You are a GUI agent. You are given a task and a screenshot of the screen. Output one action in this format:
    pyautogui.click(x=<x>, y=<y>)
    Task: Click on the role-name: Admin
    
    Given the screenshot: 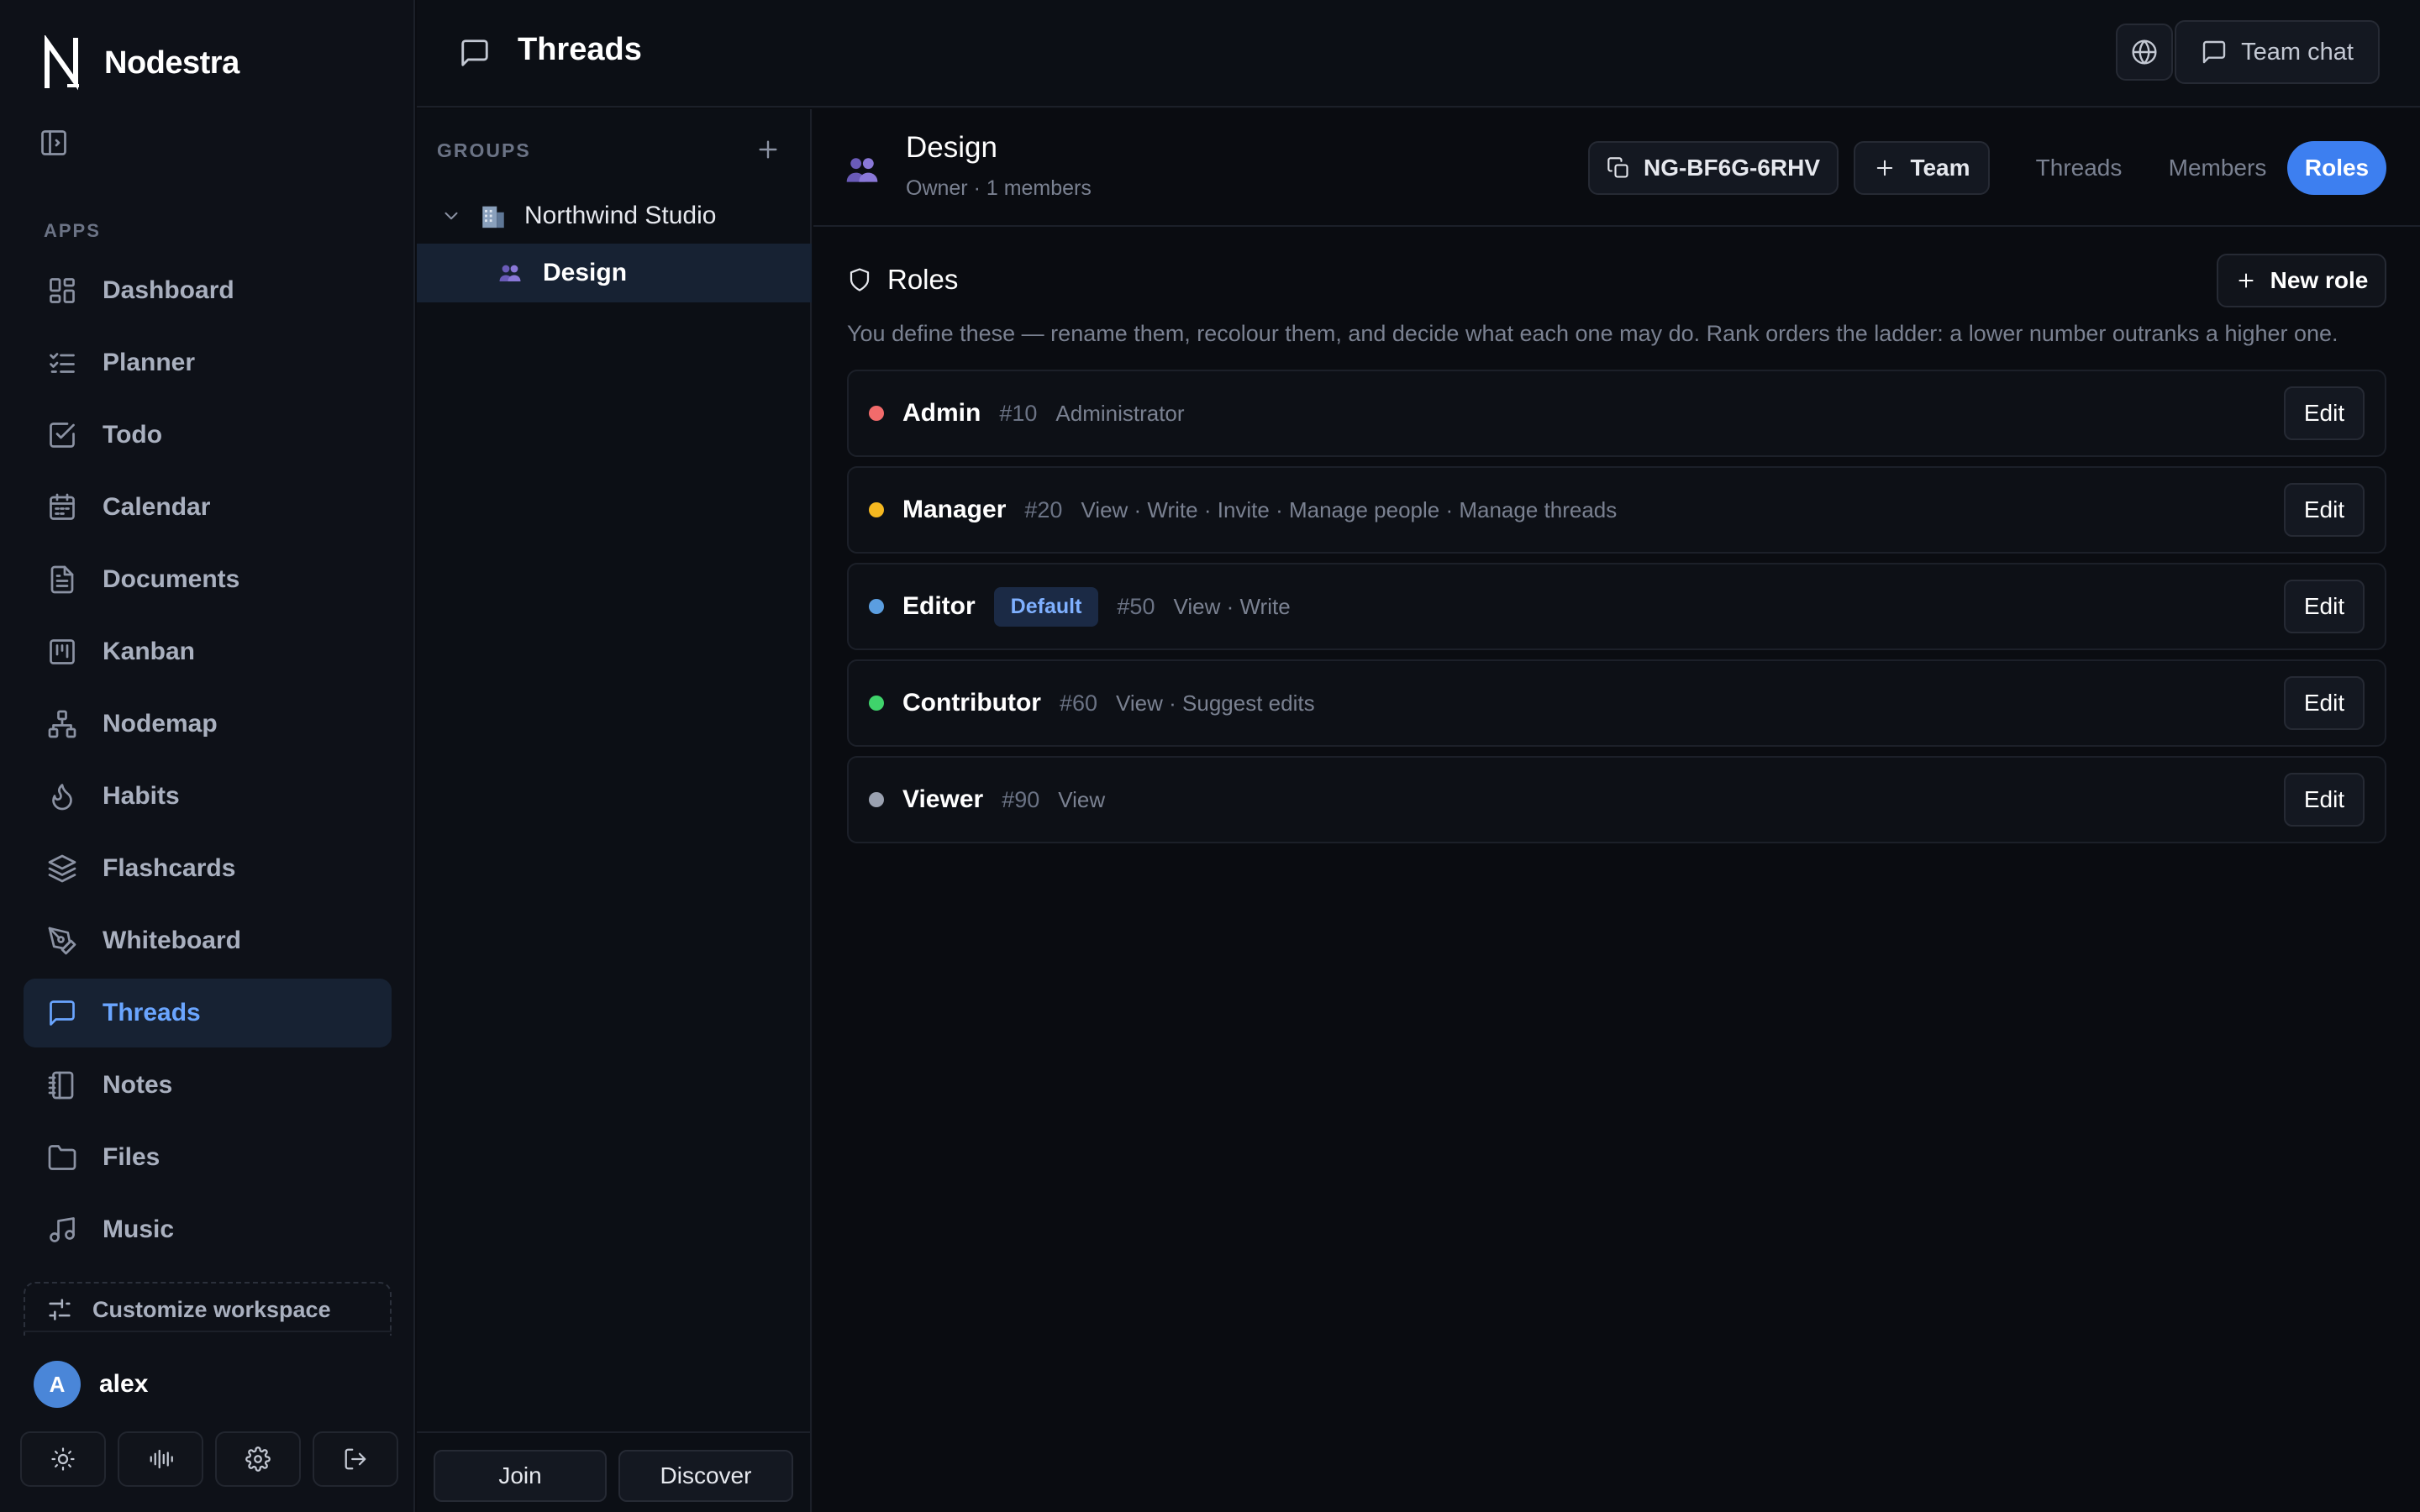 What is the action you would take?
    pyautogui.click(x=941, y=413)
    